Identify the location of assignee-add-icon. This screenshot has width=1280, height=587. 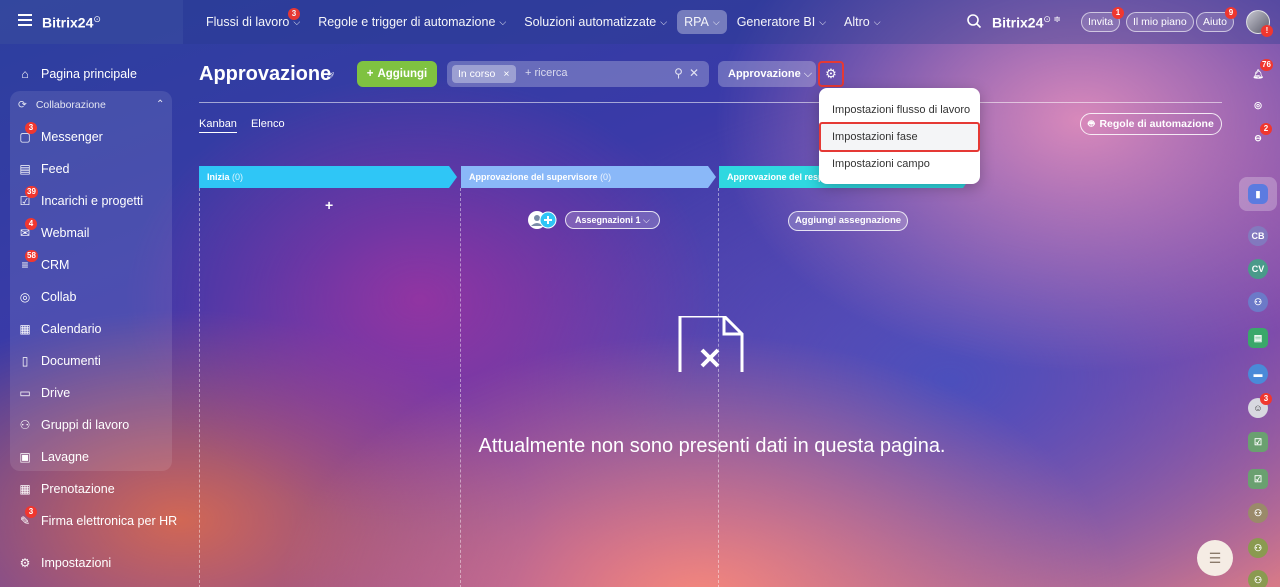
(542, 220).